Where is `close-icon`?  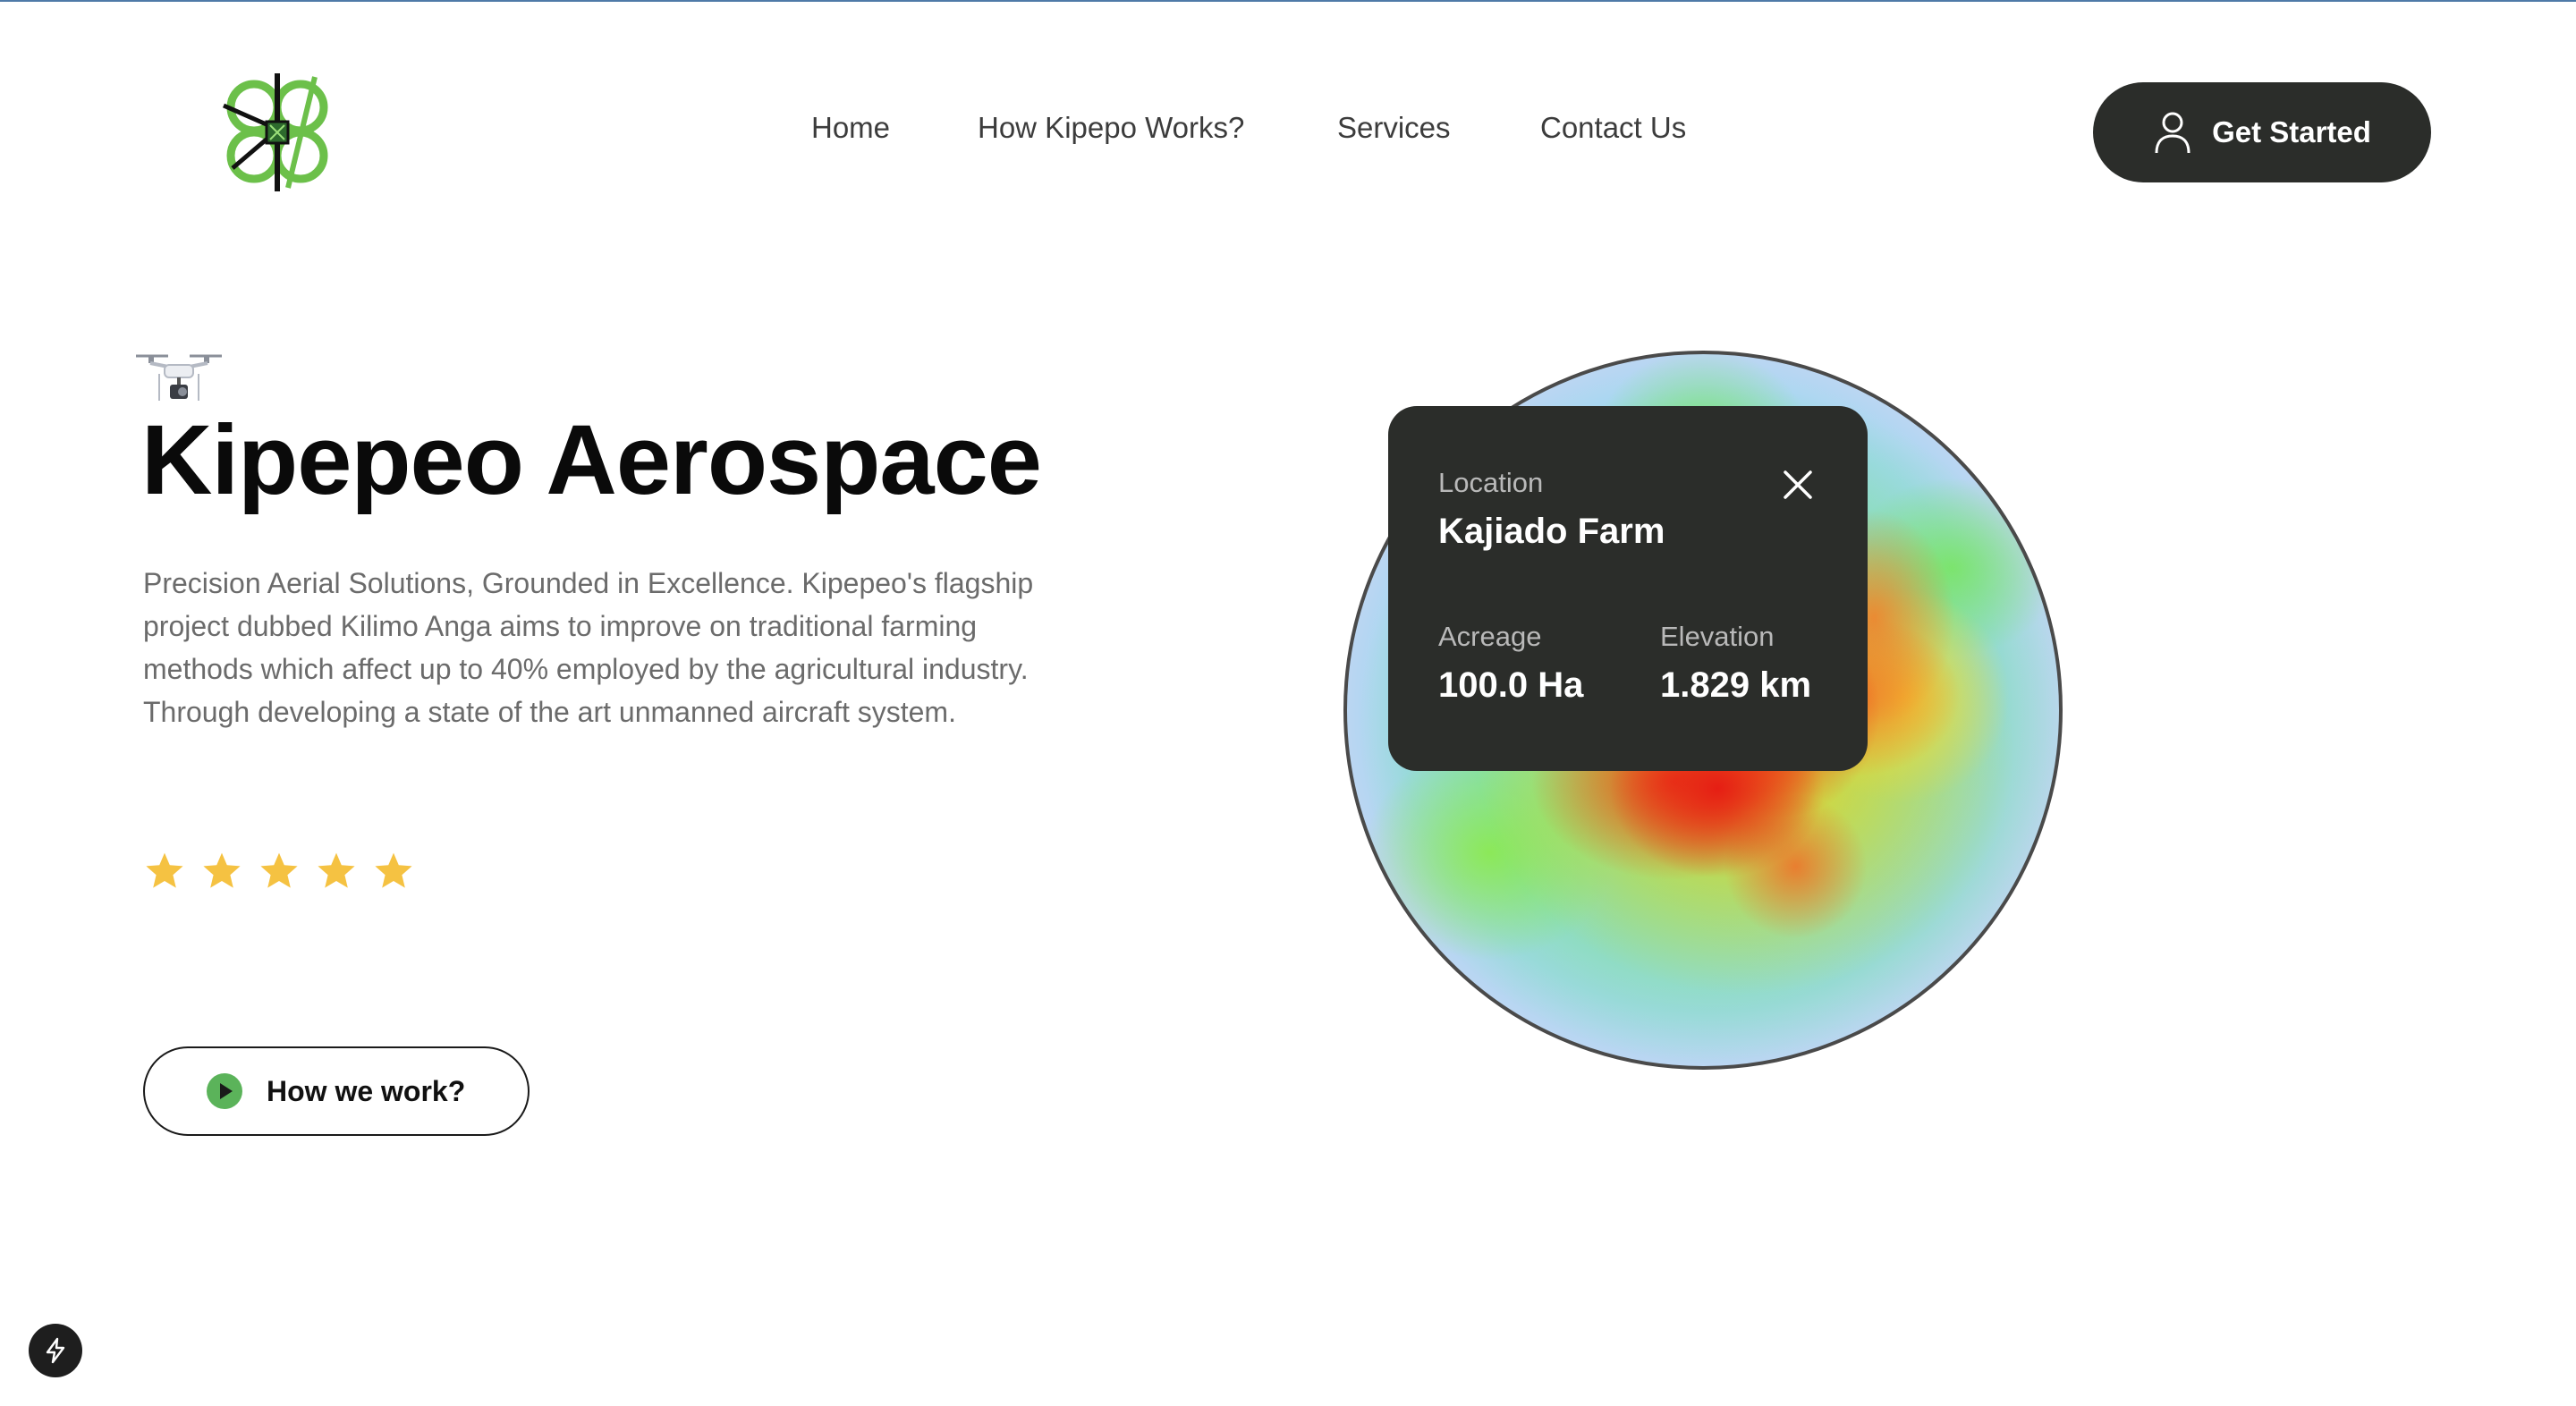
close-icon is located at coordinates (1798, 484).